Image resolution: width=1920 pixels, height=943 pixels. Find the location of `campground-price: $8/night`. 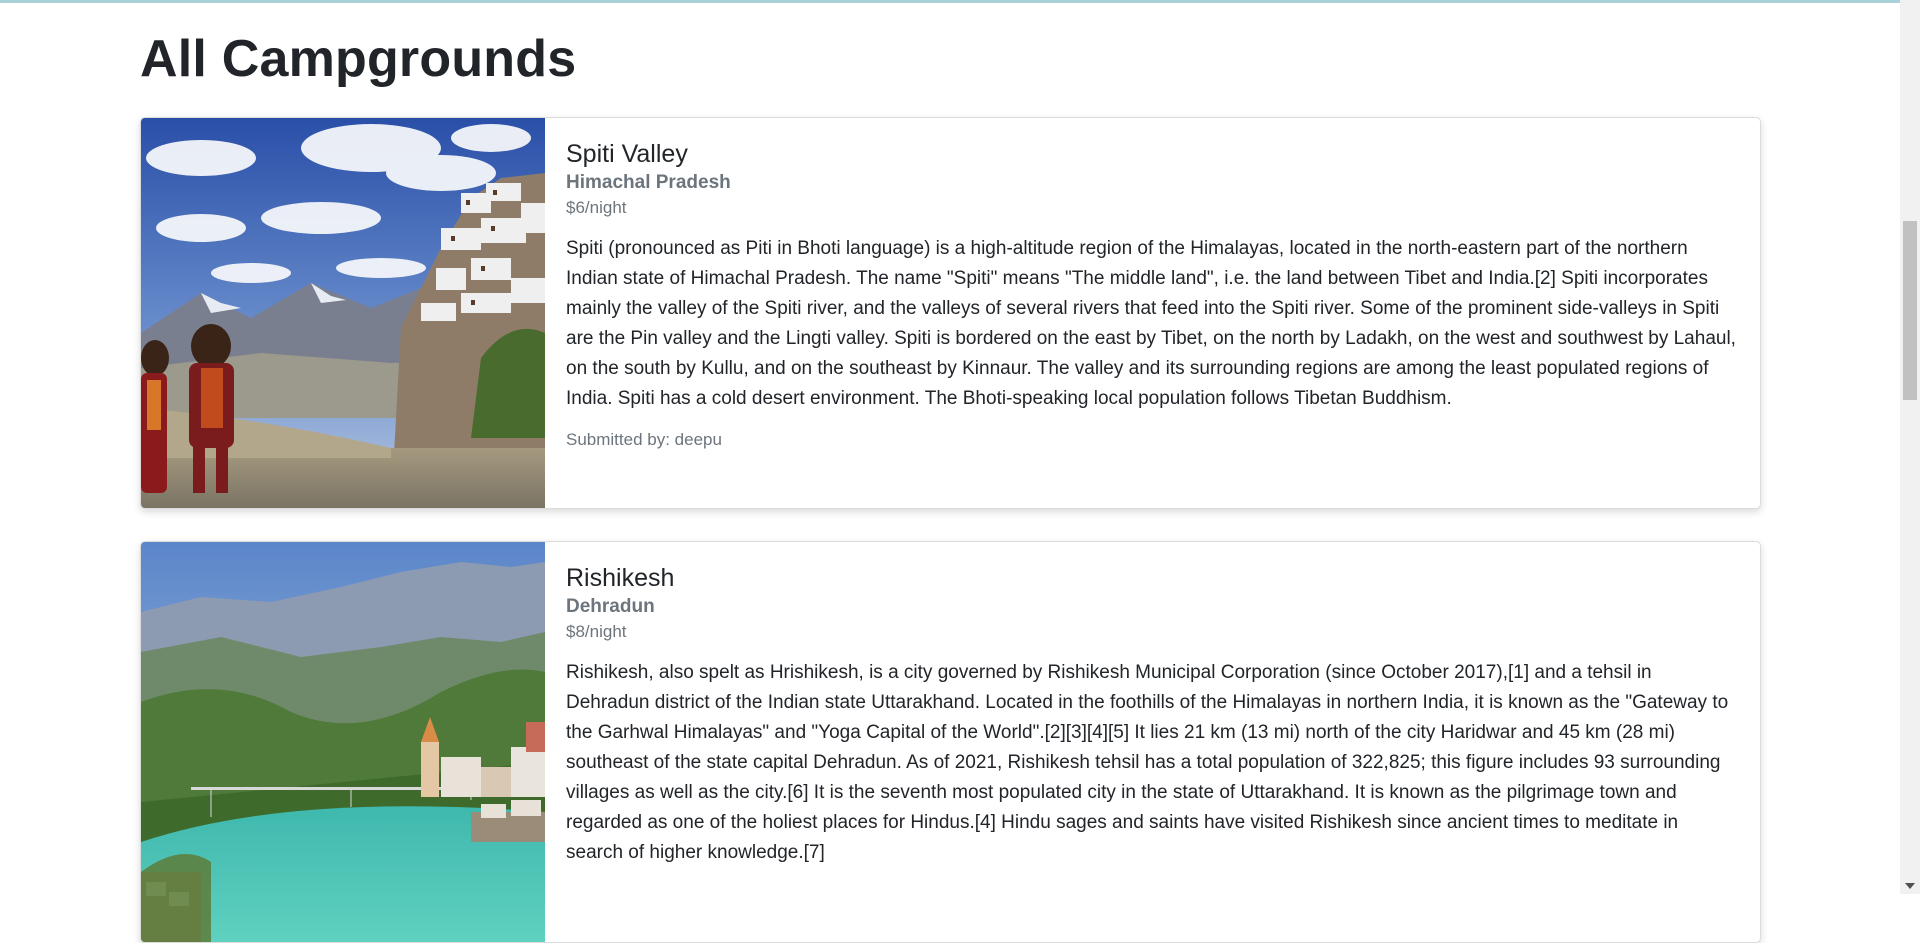

campground-price: $8/night is located at coordinates (596, 631).